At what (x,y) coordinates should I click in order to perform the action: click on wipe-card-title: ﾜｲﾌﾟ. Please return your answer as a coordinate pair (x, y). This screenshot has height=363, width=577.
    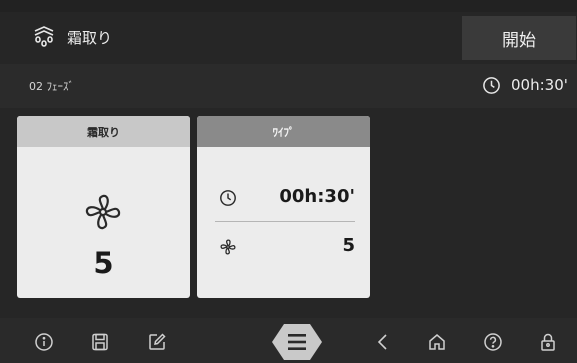
    Looking at the image, I should click on (283, 131).